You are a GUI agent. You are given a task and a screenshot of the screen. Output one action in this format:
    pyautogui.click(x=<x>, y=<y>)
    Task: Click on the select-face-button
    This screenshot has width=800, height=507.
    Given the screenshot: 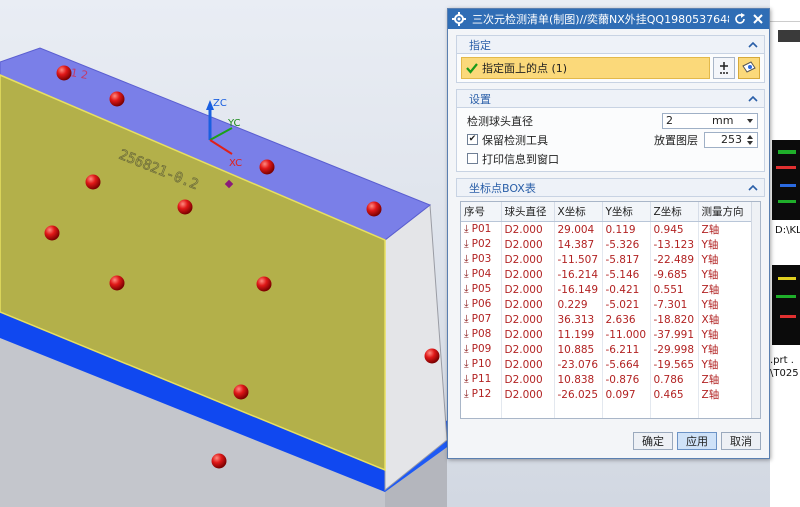 What is the action you would take?
    pyautogui.click(x=749, y=68)
    